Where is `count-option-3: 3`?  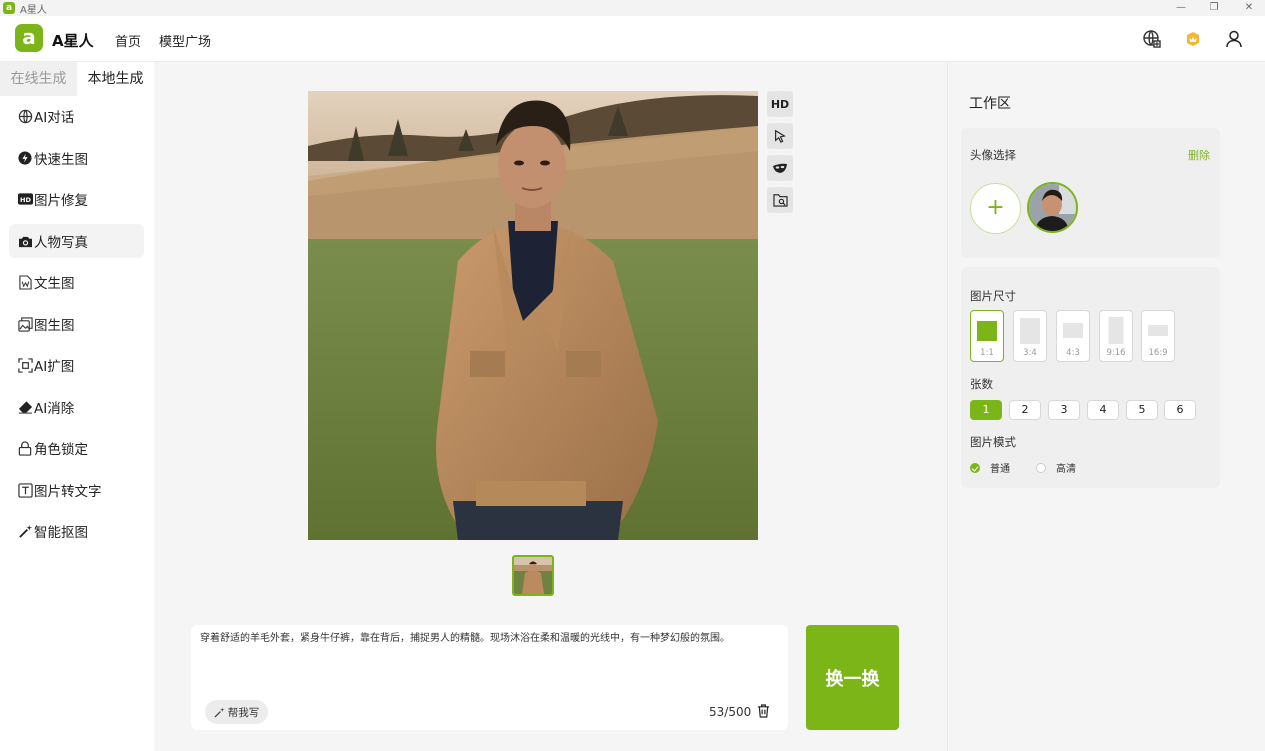 count-option-3: 3 is located at coordinates (1064, 410).